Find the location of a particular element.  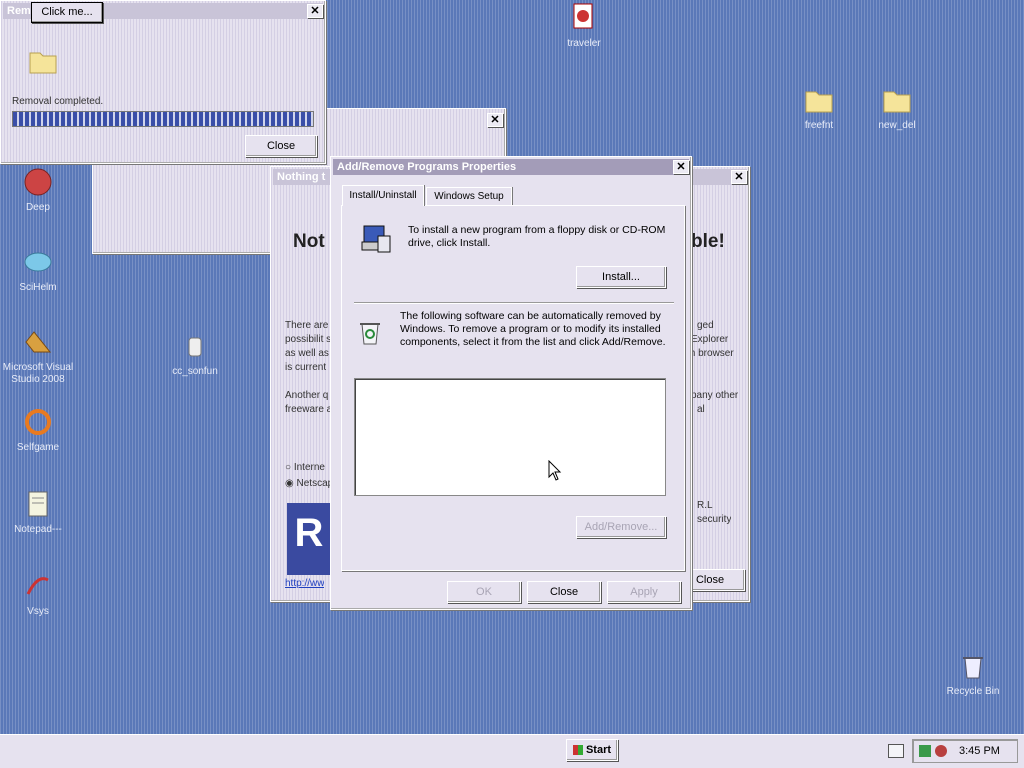

installed-programs-list is located at coordinates (510, 437).